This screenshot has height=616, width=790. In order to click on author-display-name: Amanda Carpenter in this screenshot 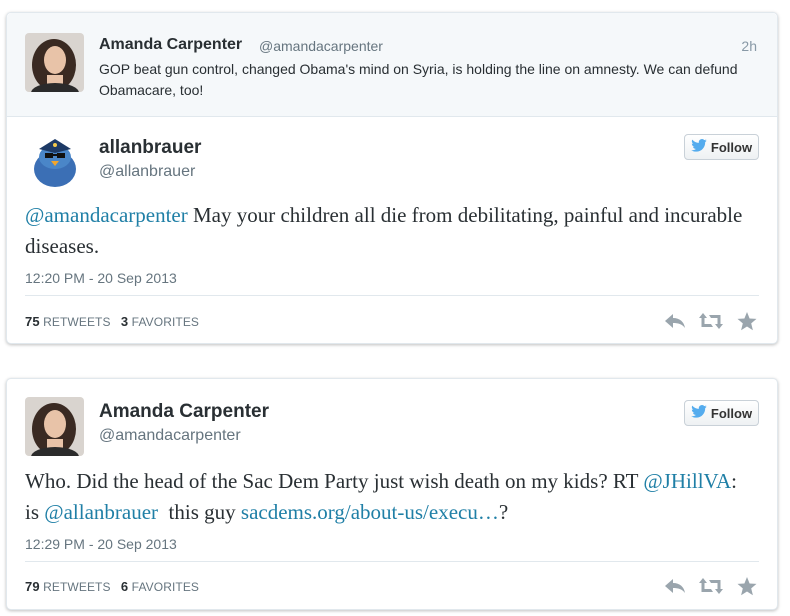, I will do `click(184, 412)`.